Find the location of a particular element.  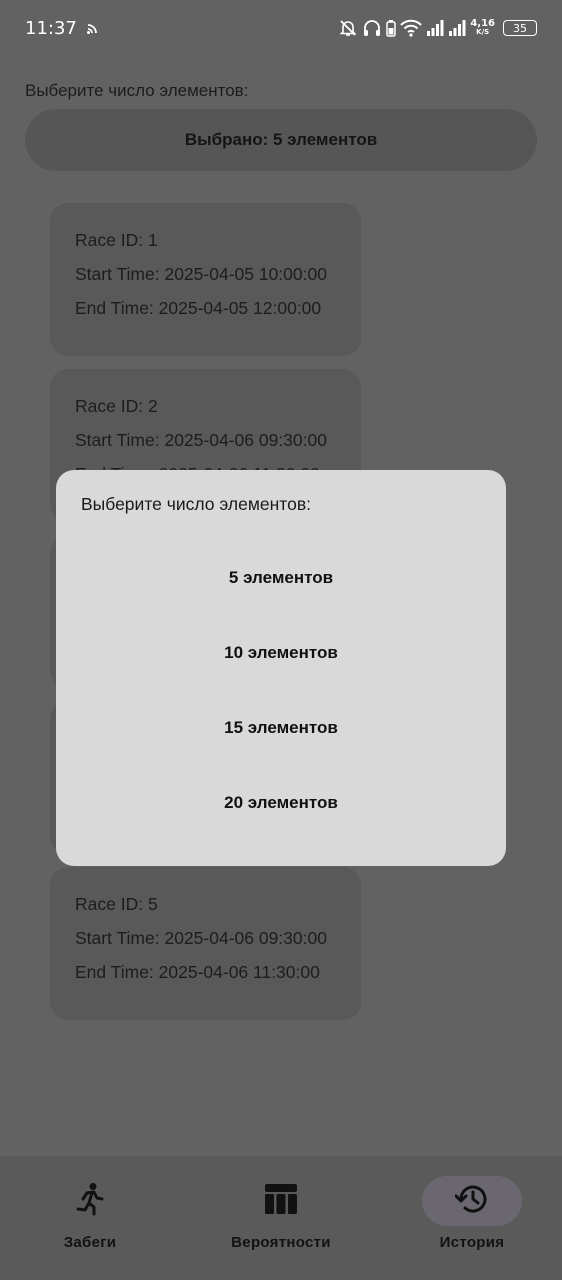

running-icon is located at coordinates (90, 1201).